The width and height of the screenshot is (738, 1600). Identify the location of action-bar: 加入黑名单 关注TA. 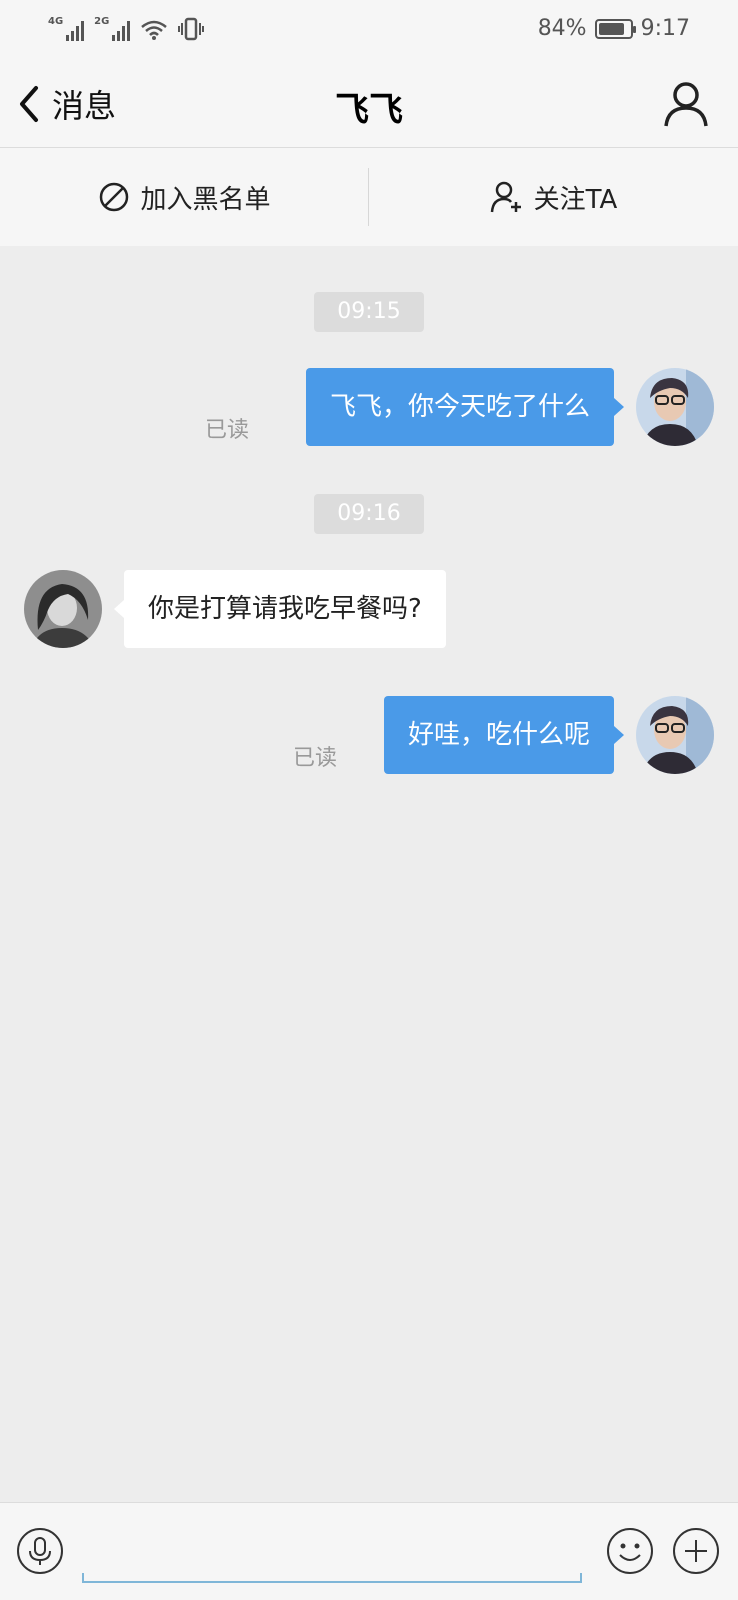
(369, 197).